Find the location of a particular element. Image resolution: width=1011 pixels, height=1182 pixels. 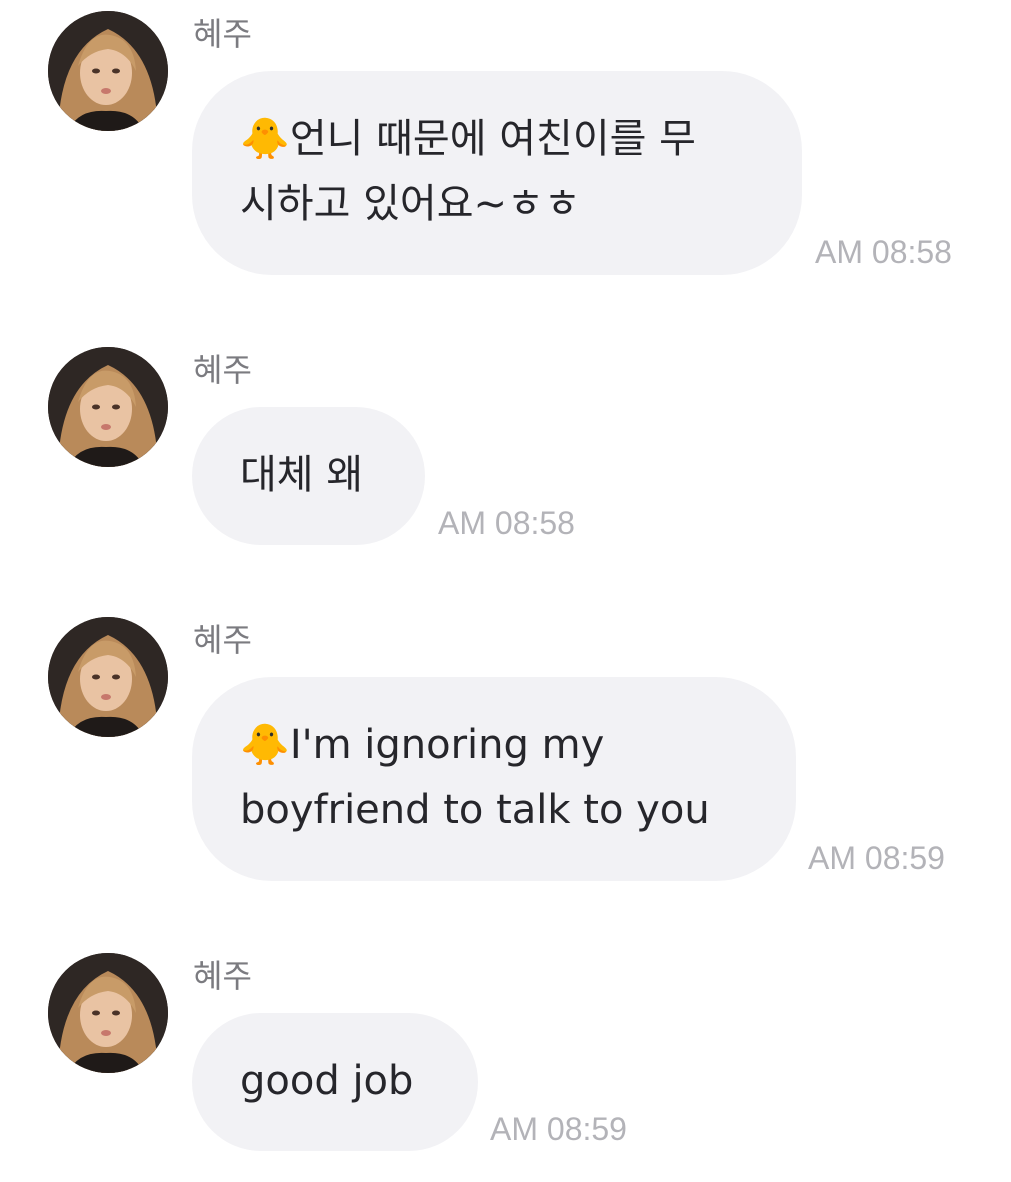

message-bubble: good job is located at coordinates (335, 1082).